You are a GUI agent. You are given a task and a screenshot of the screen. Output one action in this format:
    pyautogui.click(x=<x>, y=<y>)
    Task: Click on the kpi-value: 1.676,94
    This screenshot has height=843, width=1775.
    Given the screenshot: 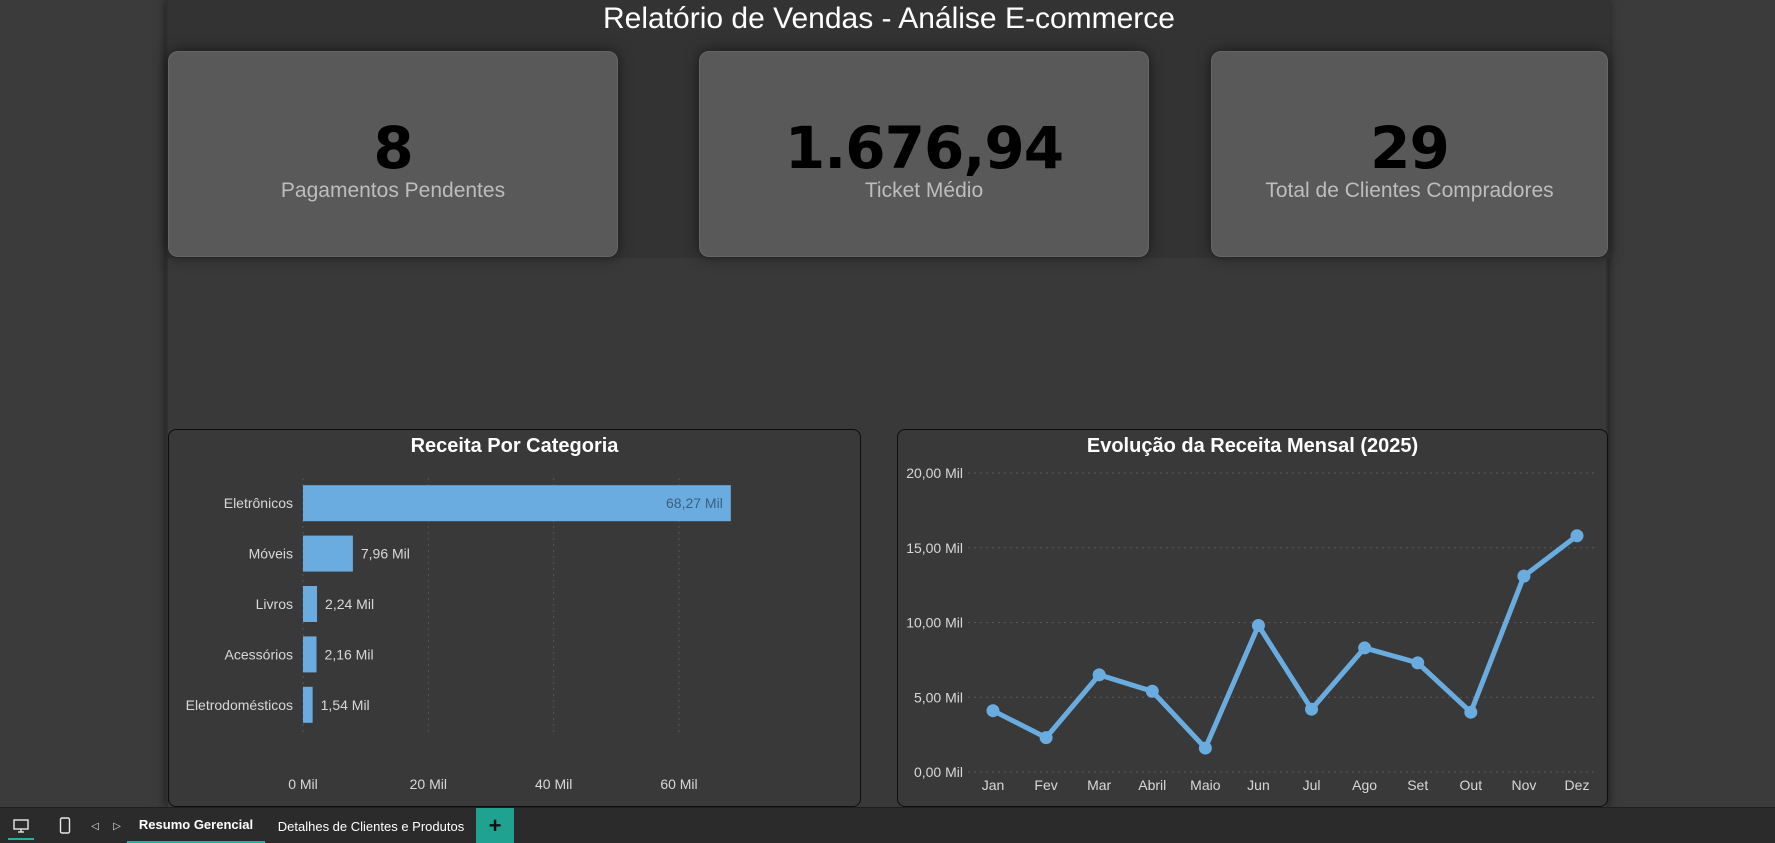 What is the action you would take?
    pyautogui.click(x=924, y=148)
    